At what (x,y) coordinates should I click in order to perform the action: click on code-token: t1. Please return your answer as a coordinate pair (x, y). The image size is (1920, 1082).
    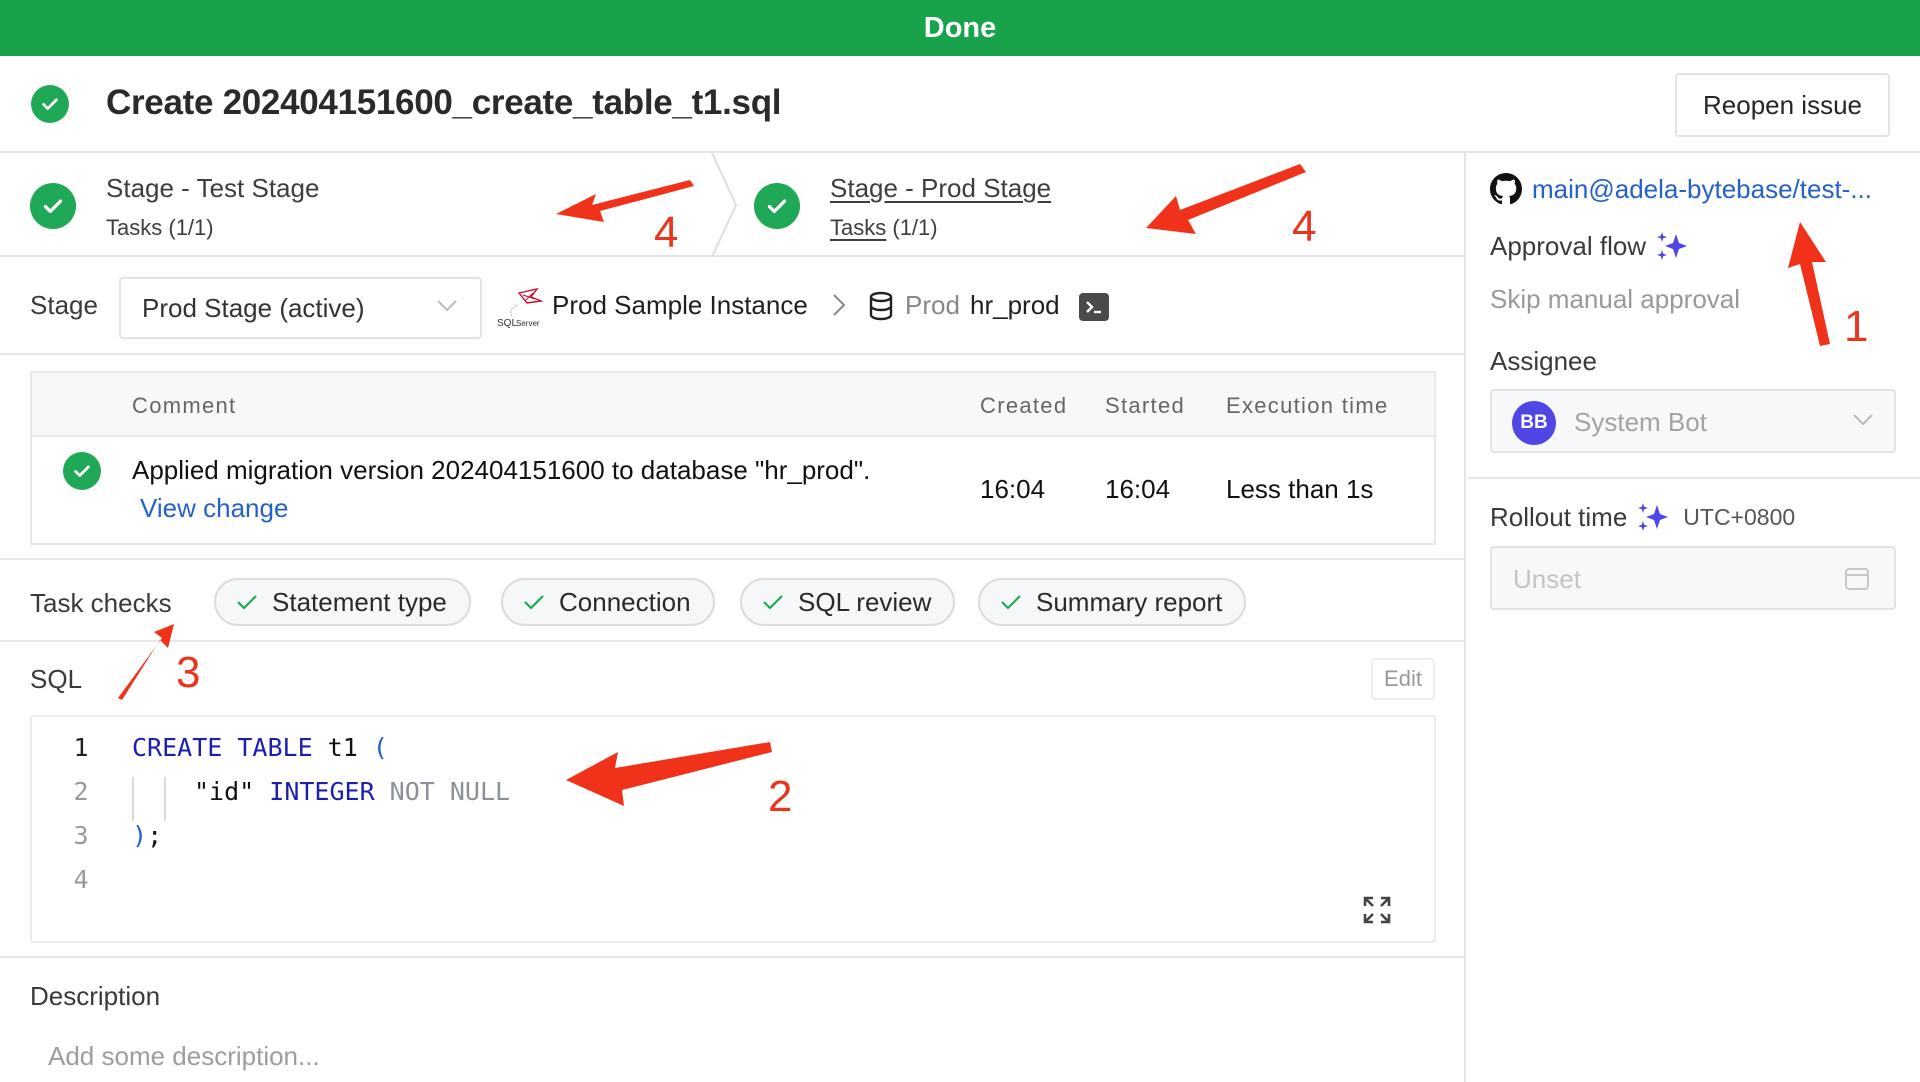
    Looking at the image, I should click on (342, 747).